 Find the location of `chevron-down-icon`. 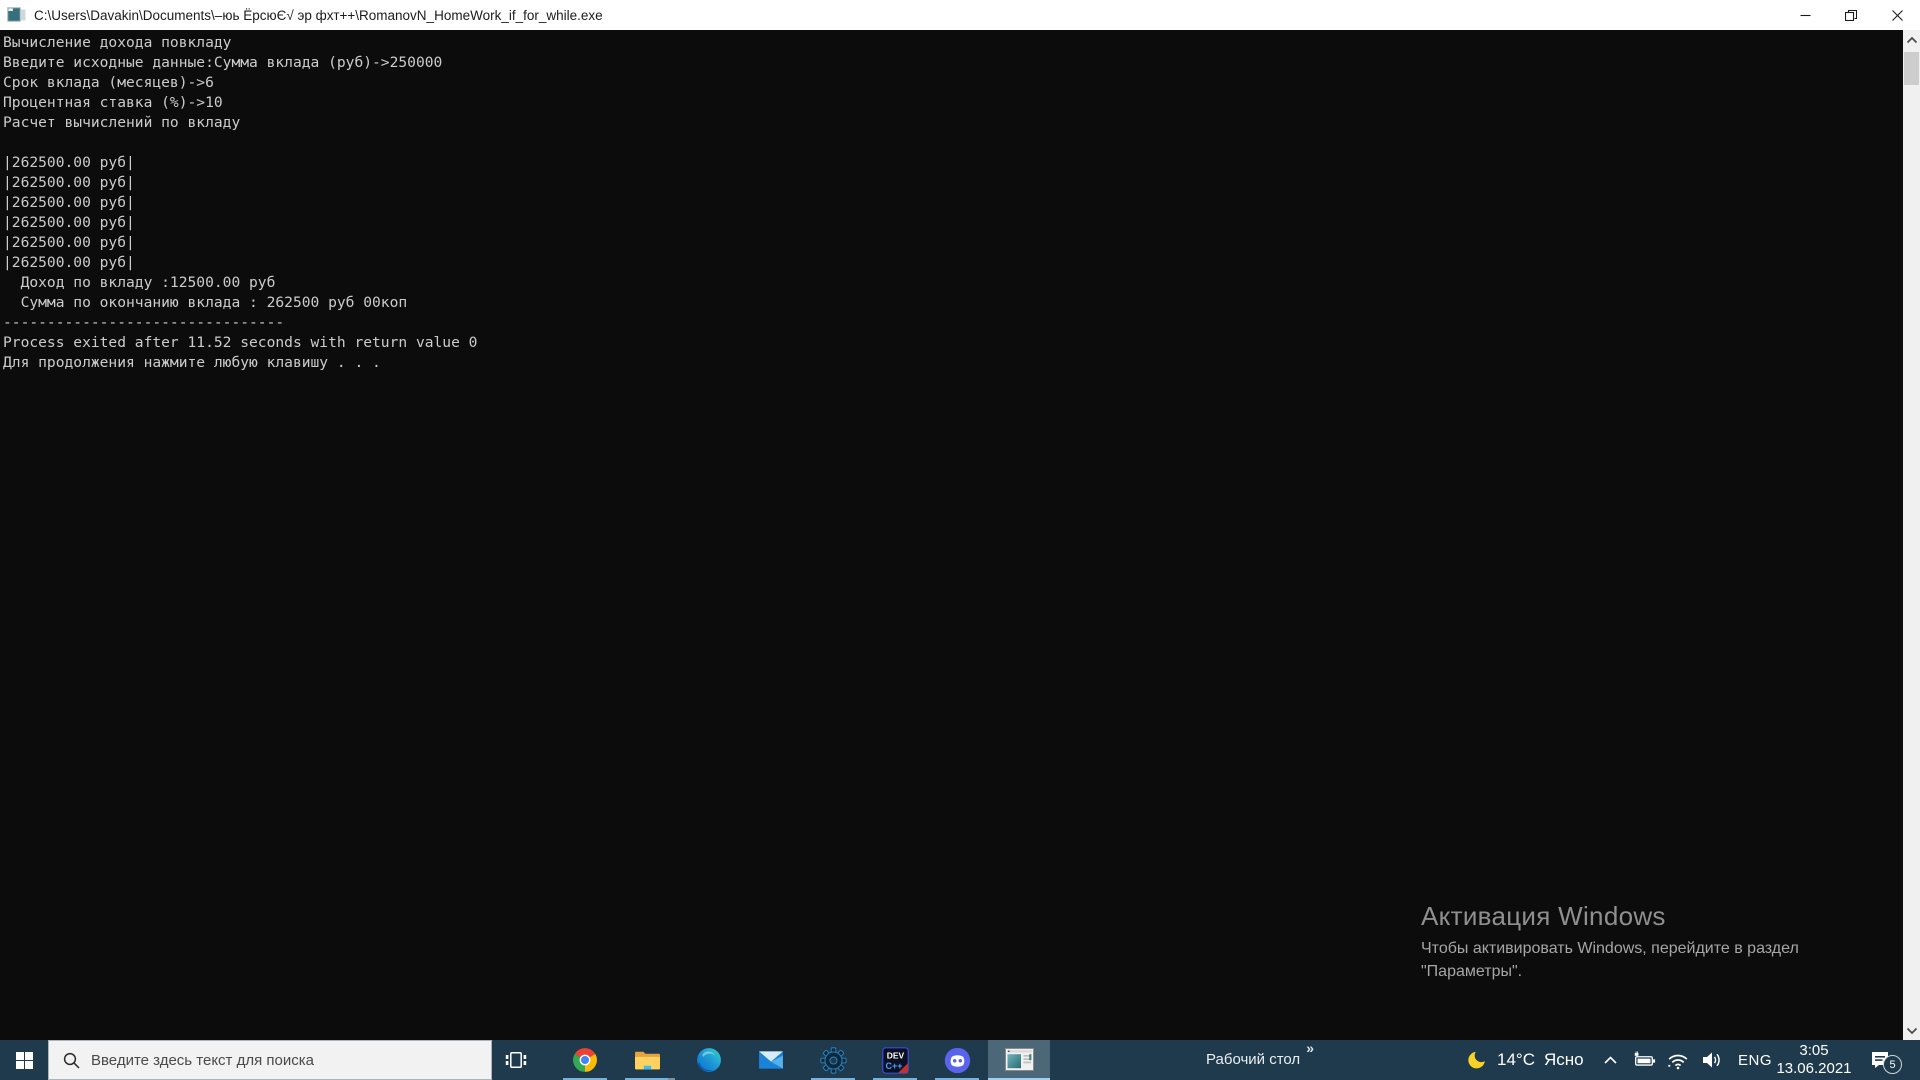

chevron-down-icon is located at coordinates (1911, 1030).